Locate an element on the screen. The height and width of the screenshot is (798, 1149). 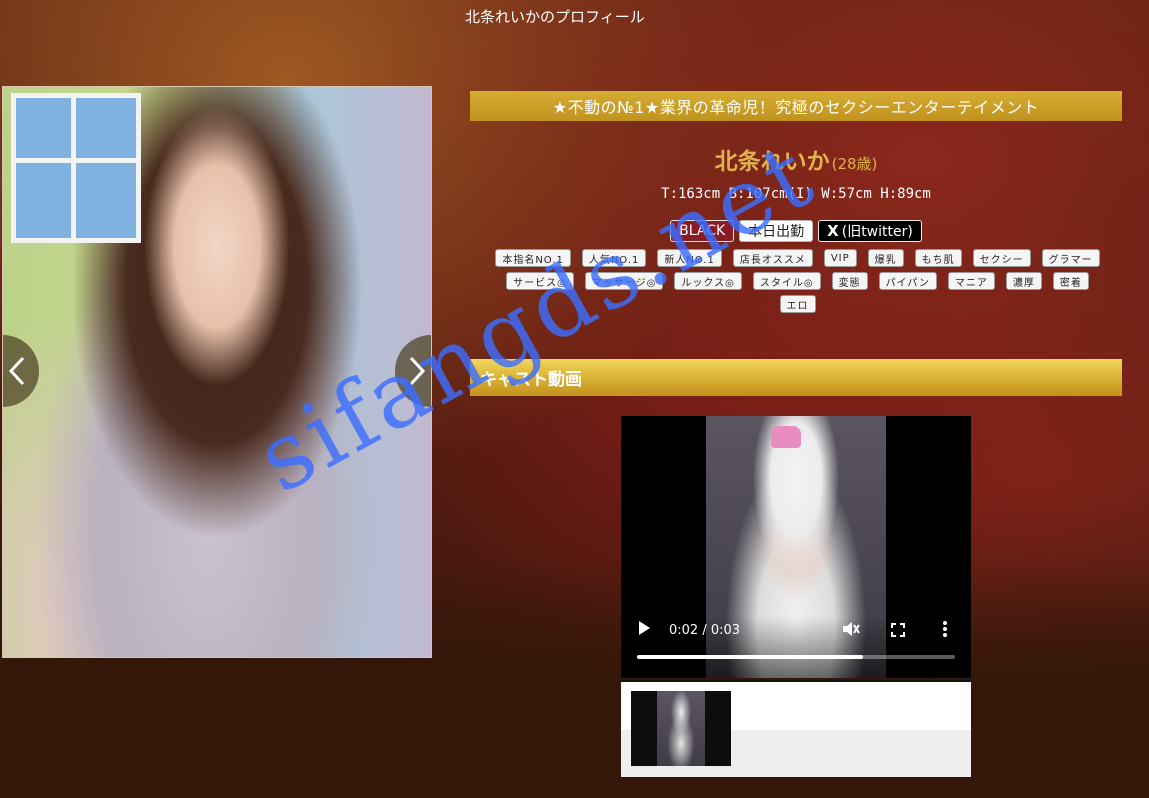
tag: 変態 is located at coordinates (849, 281).